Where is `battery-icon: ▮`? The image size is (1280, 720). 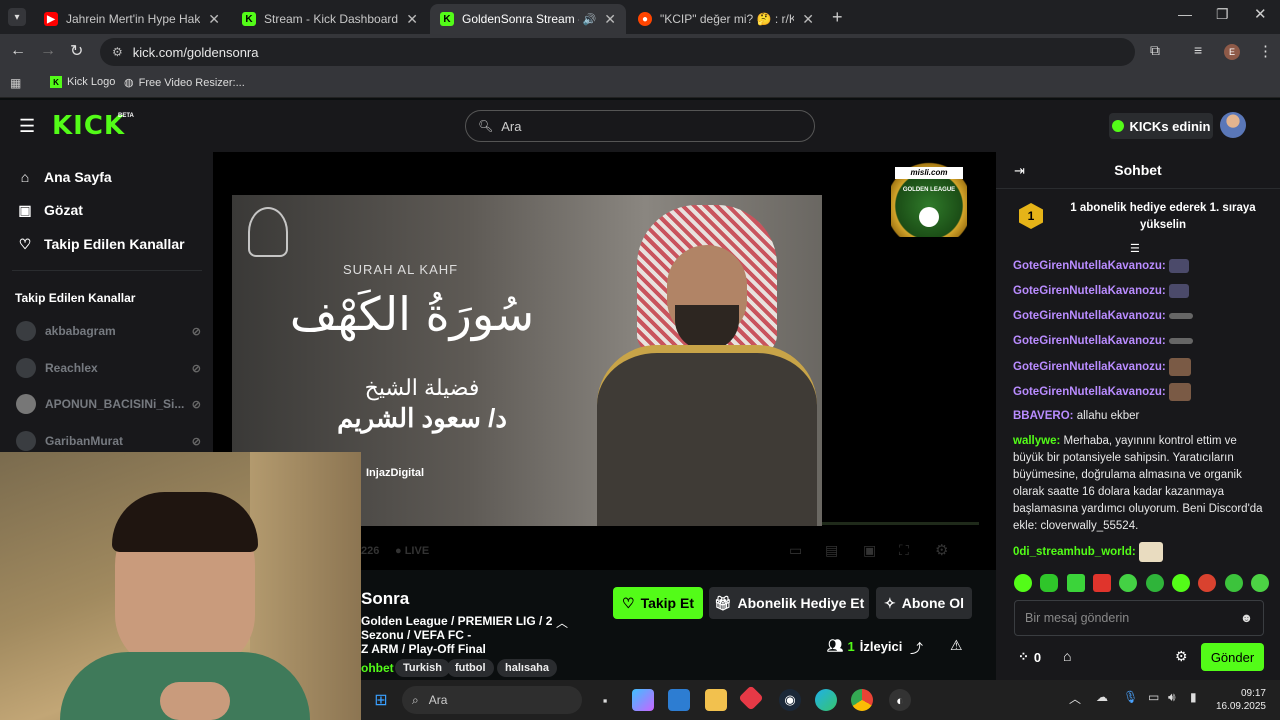 battery-icon: ▮ is located at coordinates (1193, 697).